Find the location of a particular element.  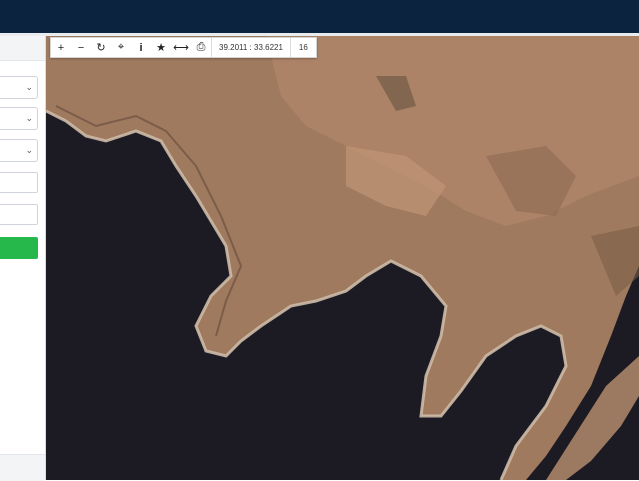

sidebar-panel: ⌄ ⌄ ⌄ is located at coordinates (23, 258).